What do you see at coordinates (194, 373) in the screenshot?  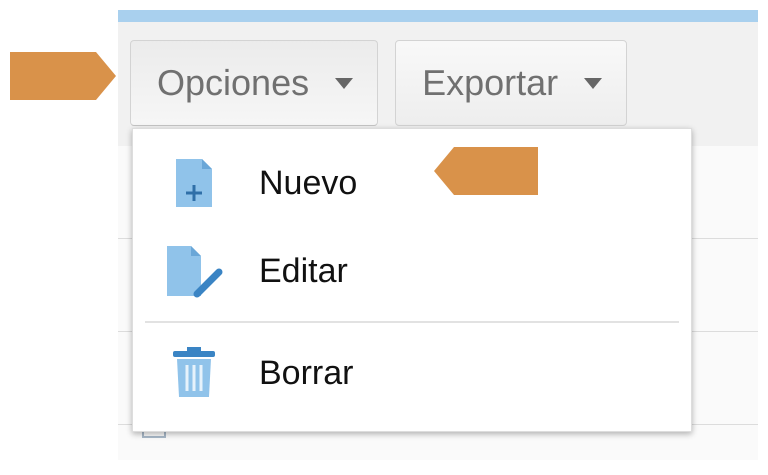 I see `trash-icon` at bounding box center [194, 373].